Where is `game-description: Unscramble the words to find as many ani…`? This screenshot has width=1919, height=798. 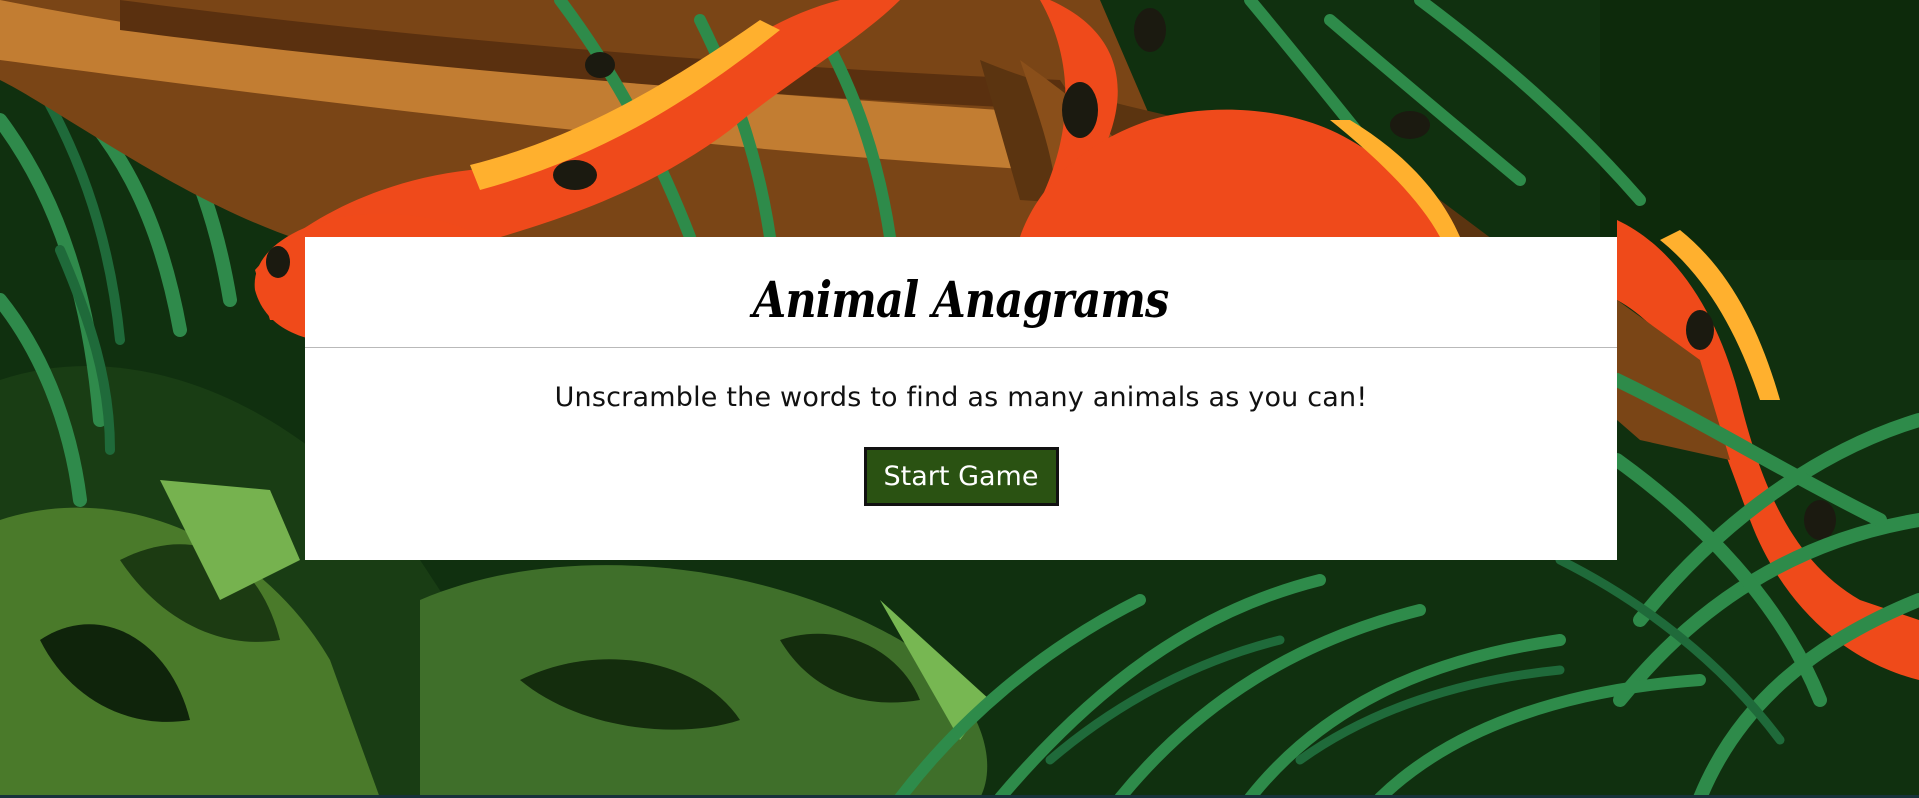 game-description: Unscramble the words to find as many ani… is located at coordinates (961, 397).